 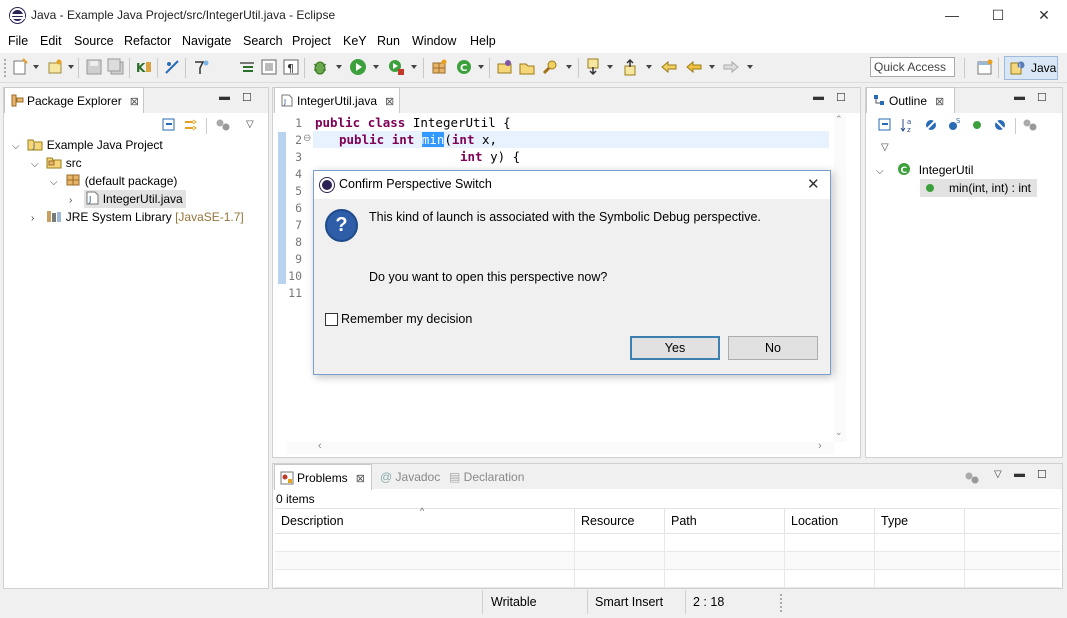 What do you see at coordinates (339, 67) in the screenshot?
I see `debug-dropdown-icon` at bounding box center [339, 67].